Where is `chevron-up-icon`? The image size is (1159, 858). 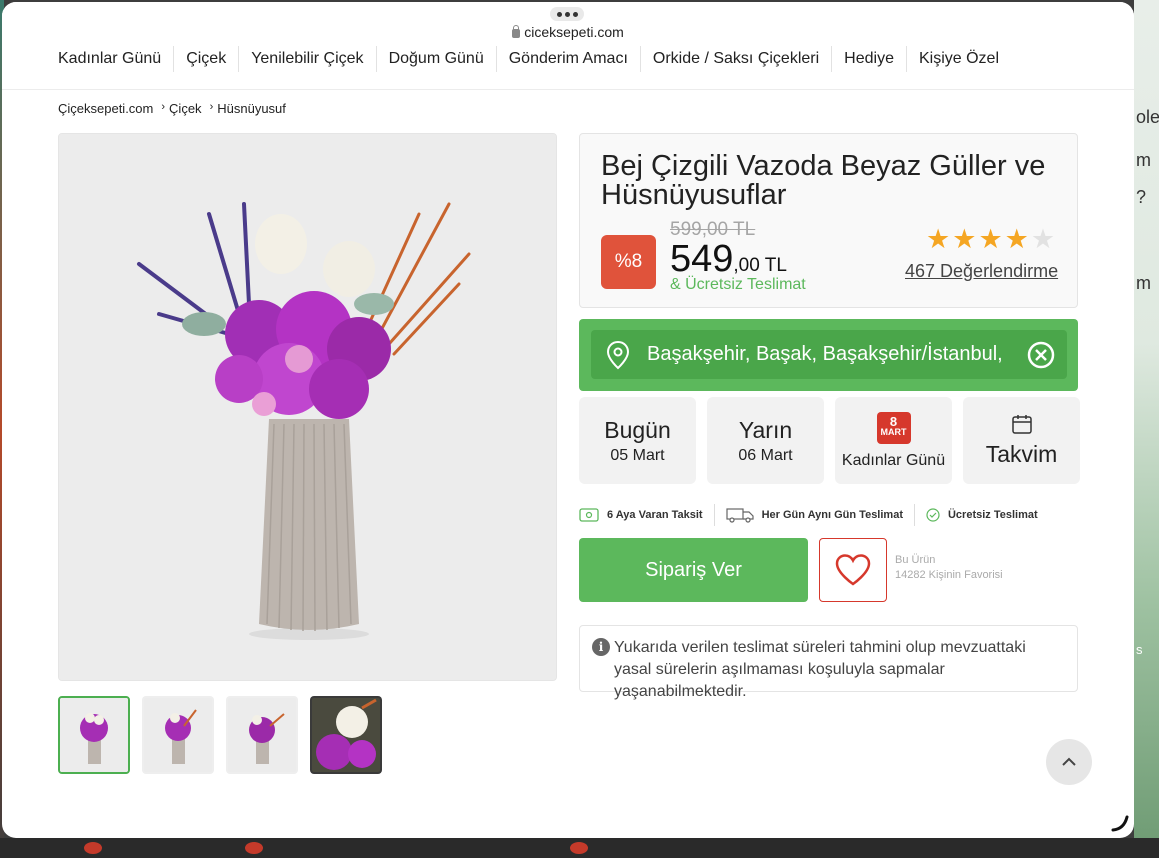 chevron-up-icon is located at coordinates (1069, 761).